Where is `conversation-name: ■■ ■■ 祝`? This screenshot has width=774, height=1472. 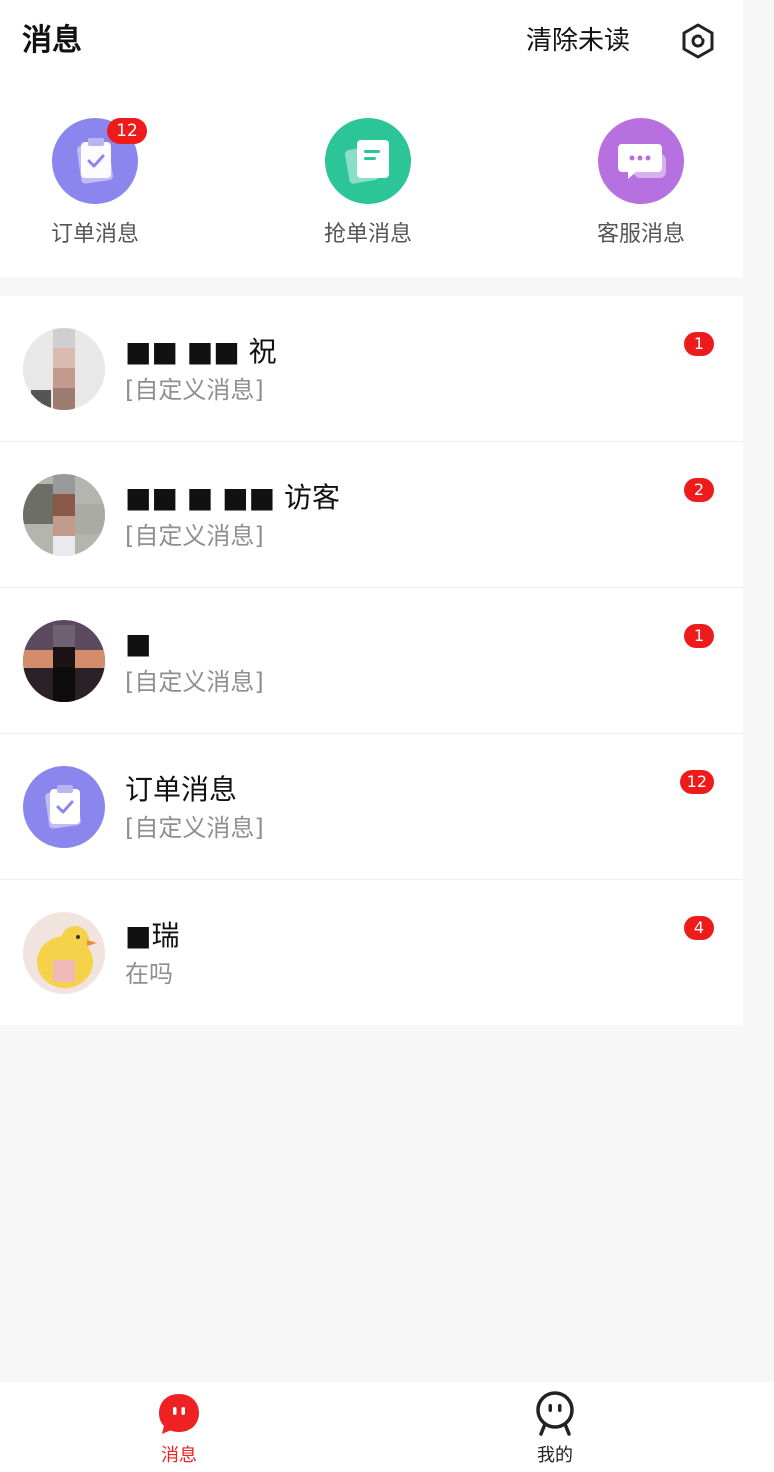 conversation-name: ■■ ■■ 祝 is located at coordinates (201, 351).